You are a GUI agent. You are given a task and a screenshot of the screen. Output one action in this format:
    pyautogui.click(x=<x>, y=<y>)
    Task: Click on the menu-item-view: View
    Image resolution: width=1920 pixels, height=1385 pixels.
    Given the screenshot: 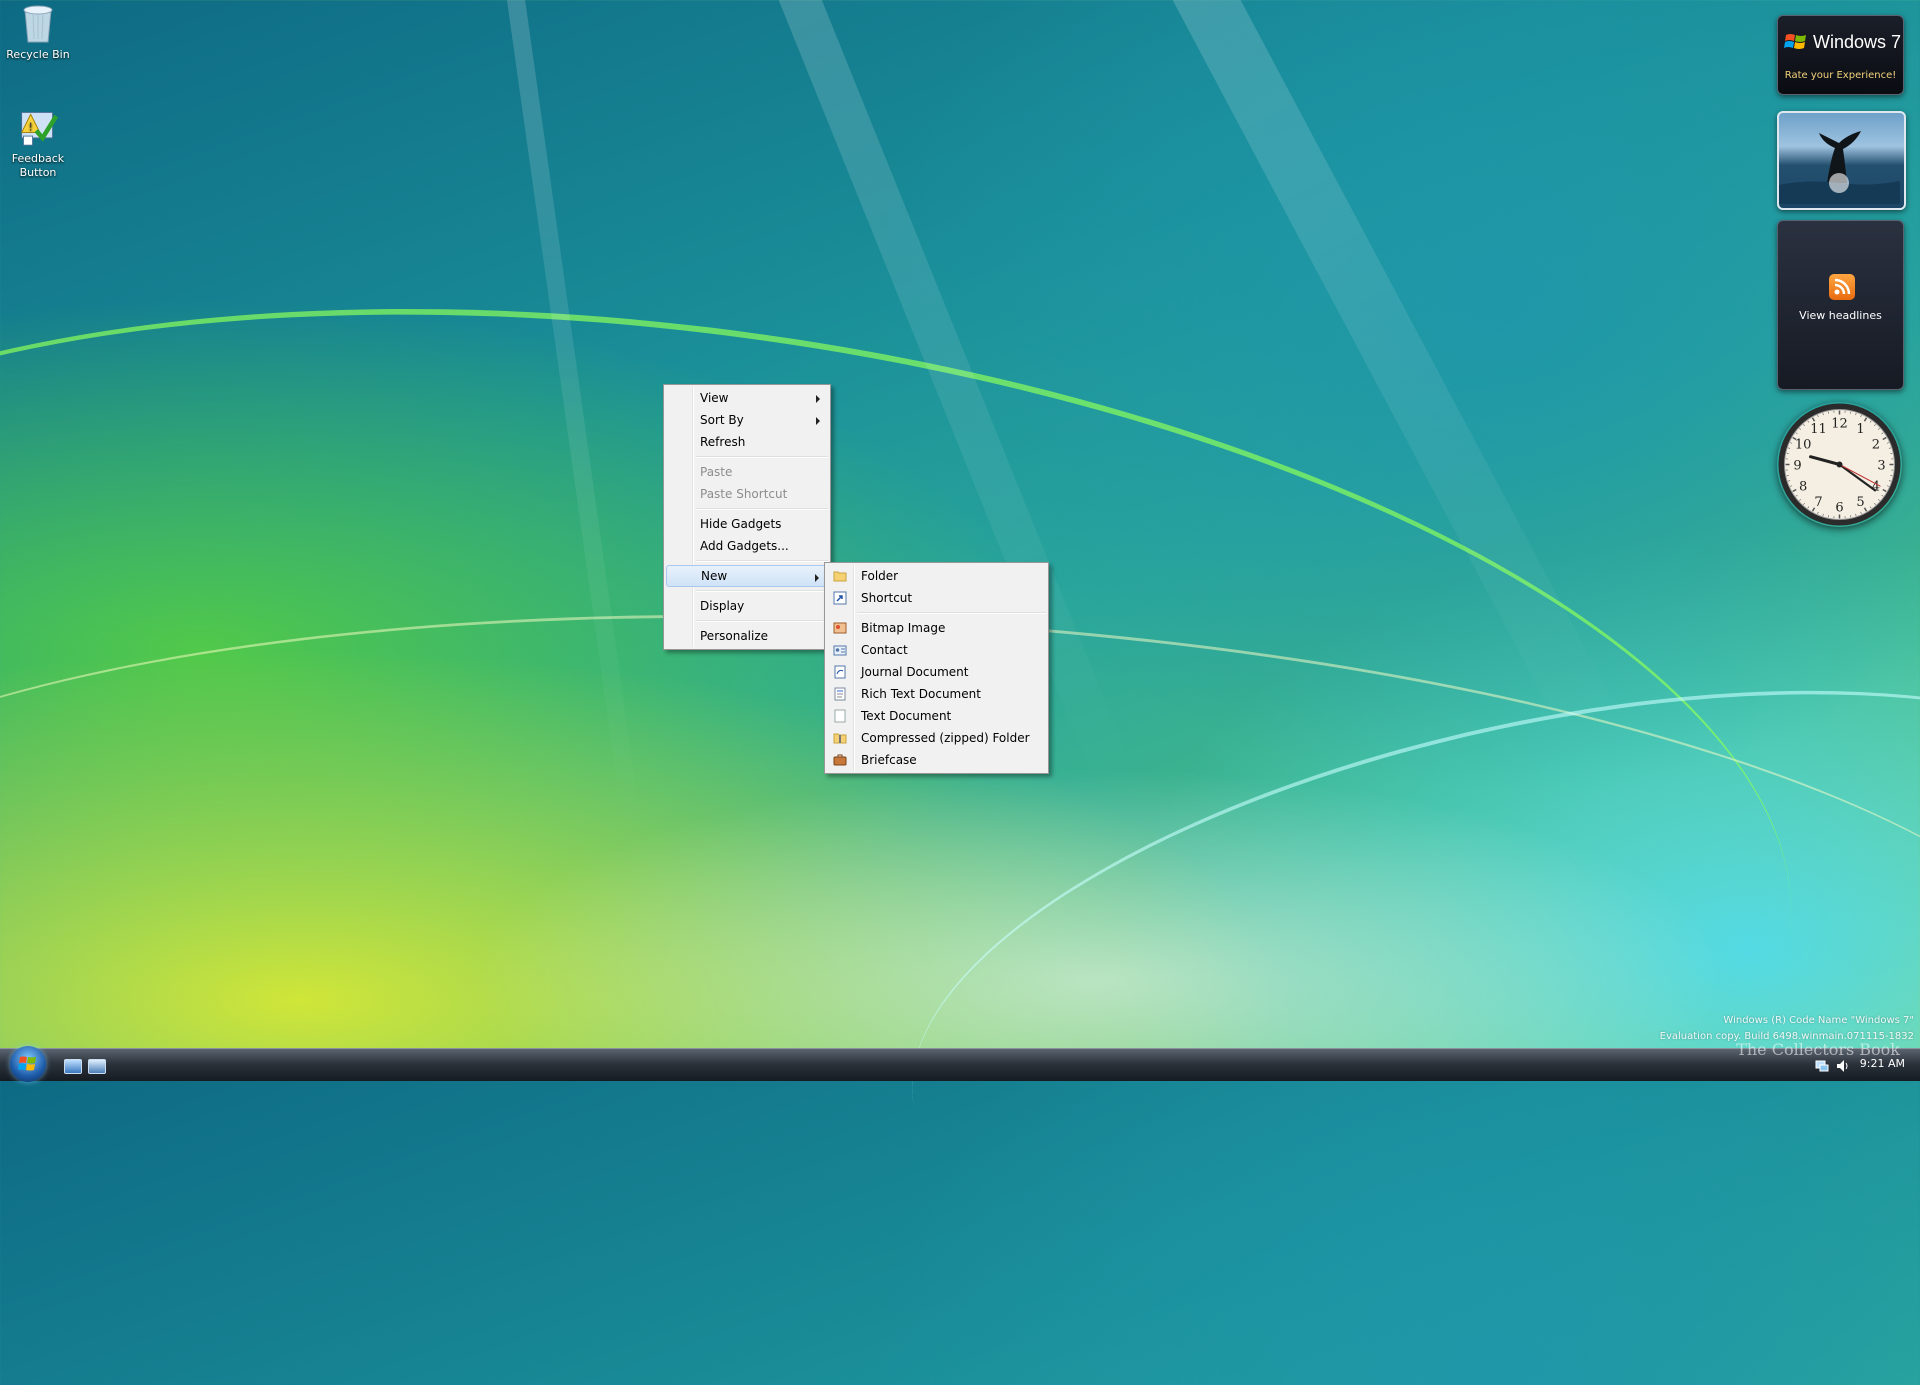 What is the action you would take?
    pyautogui.click(x=747, y=398)
    